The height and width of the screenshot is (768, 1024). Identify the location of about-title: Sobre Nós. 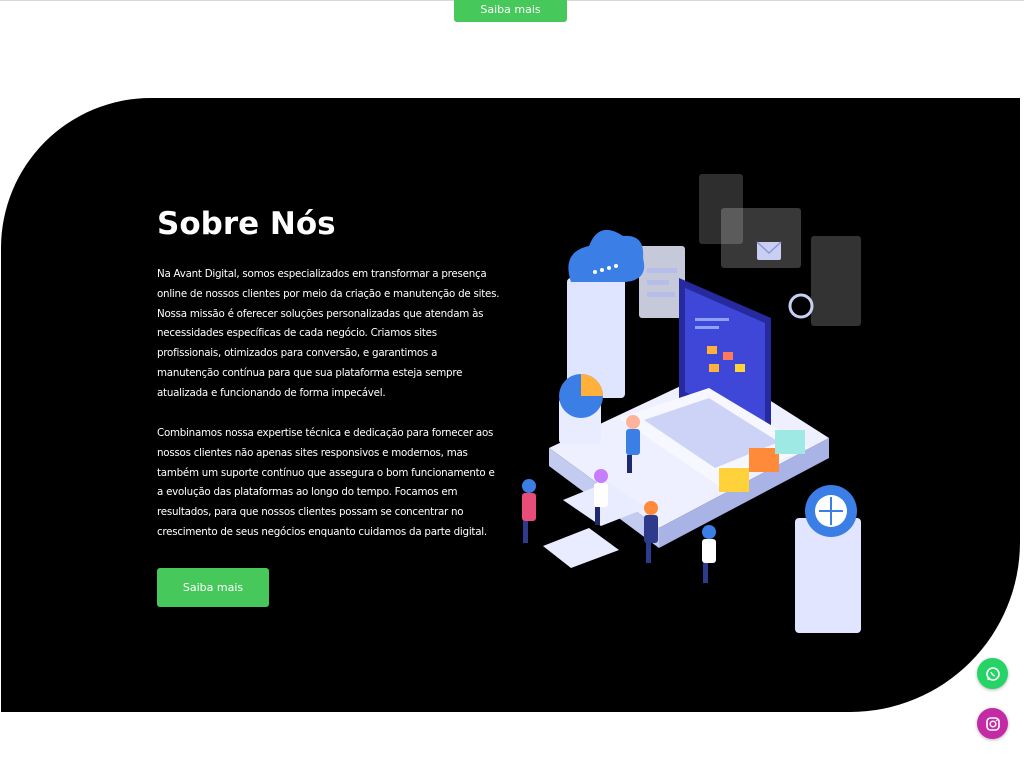
(246, 224).